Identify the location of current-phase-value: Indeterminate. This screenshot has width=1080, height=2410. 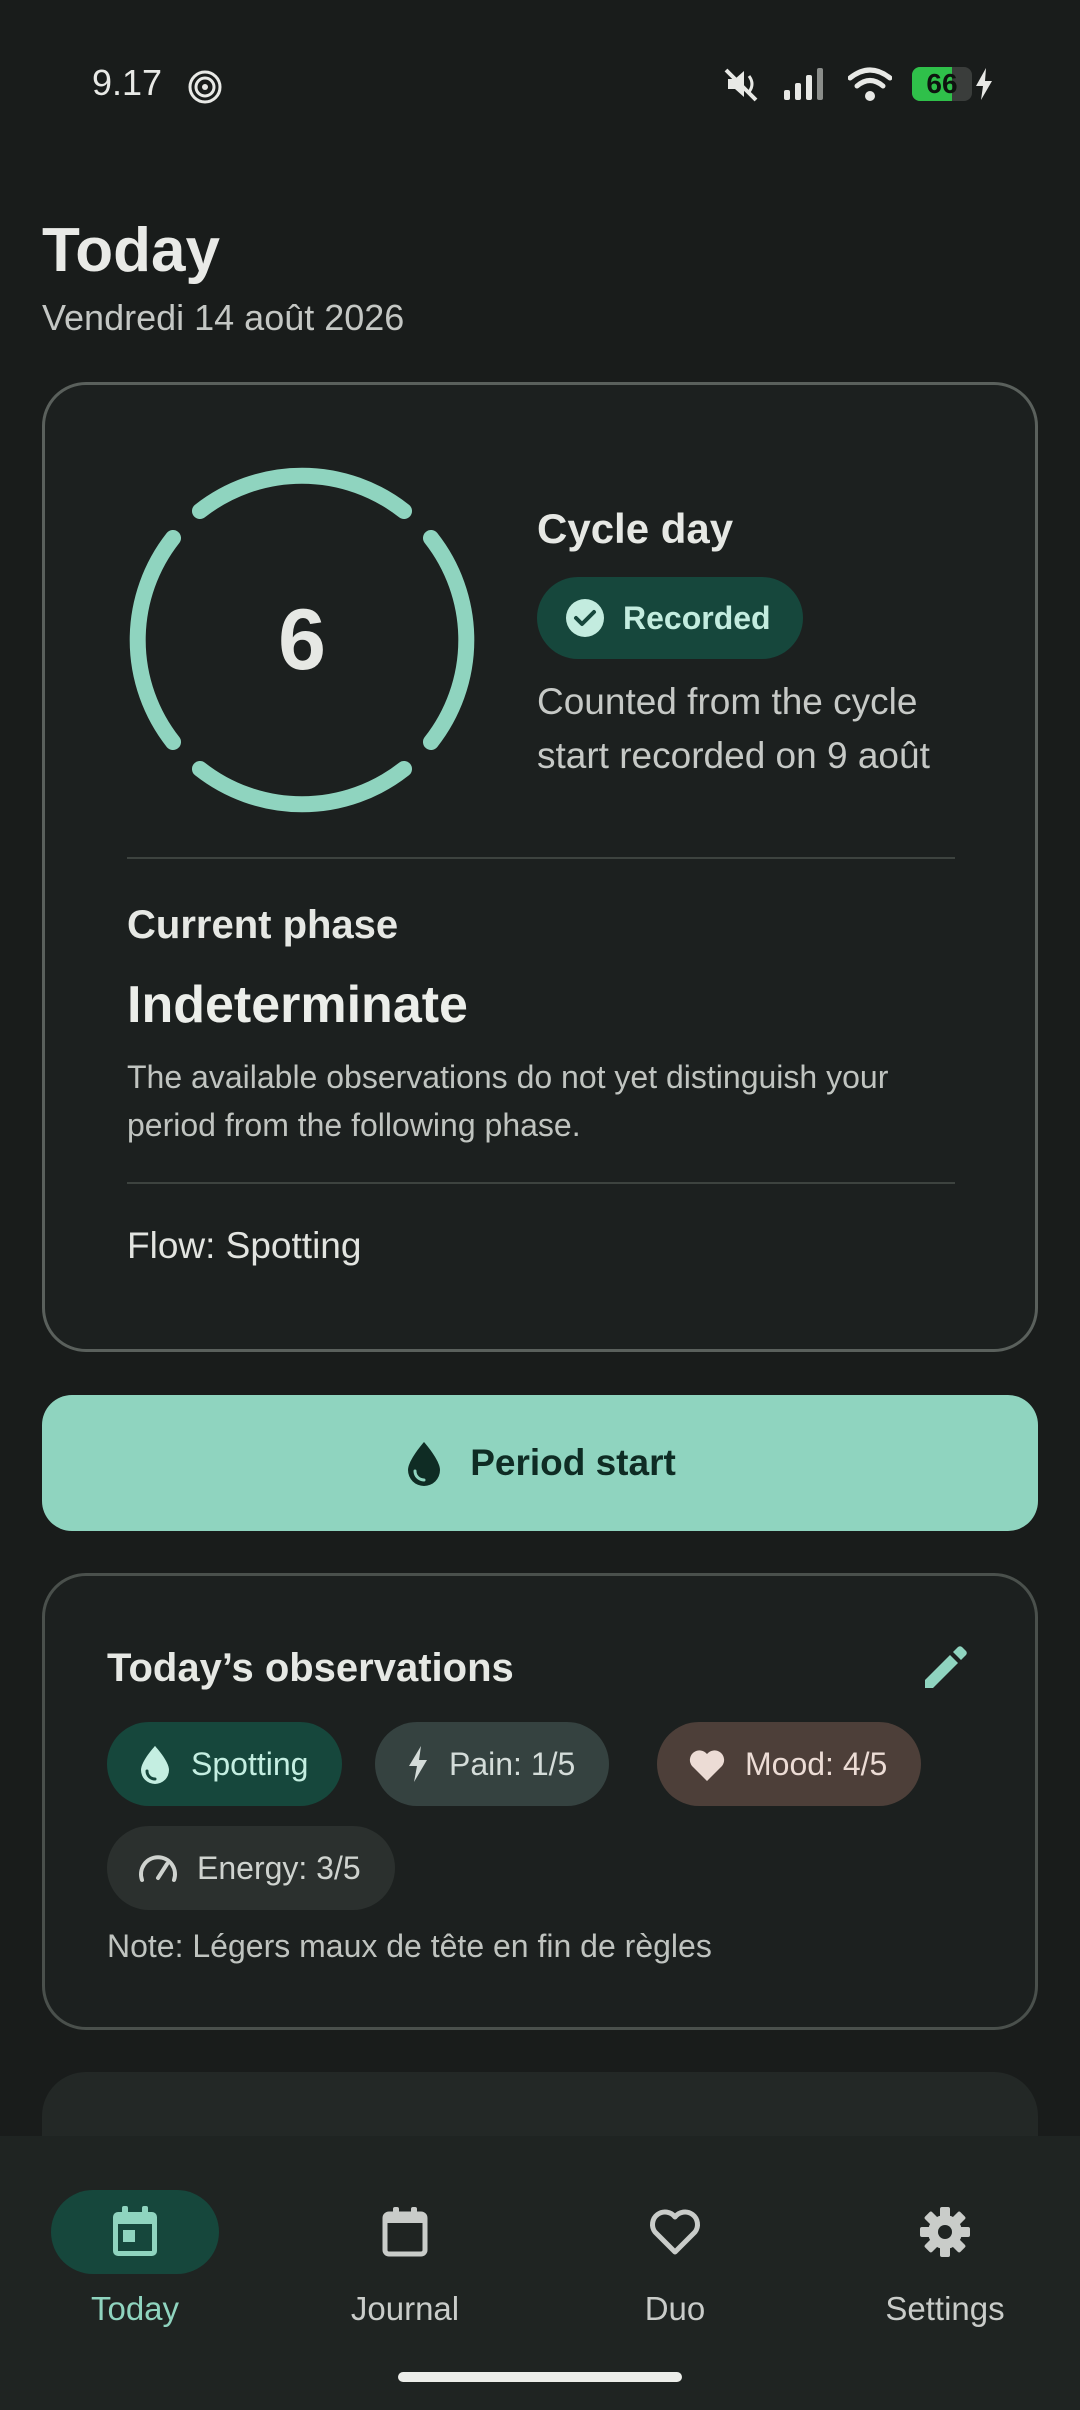
(297, 1005).